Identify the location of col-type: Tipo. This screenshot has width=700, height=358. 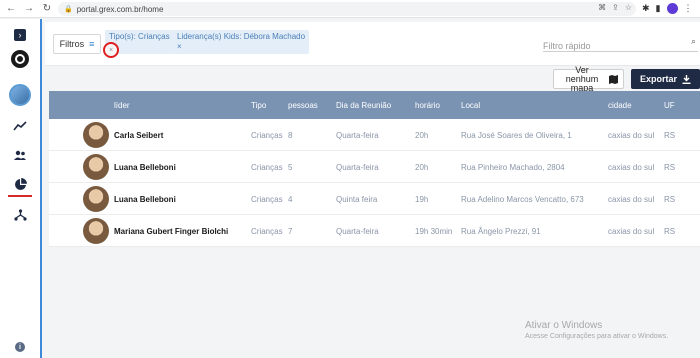
(258, 105).